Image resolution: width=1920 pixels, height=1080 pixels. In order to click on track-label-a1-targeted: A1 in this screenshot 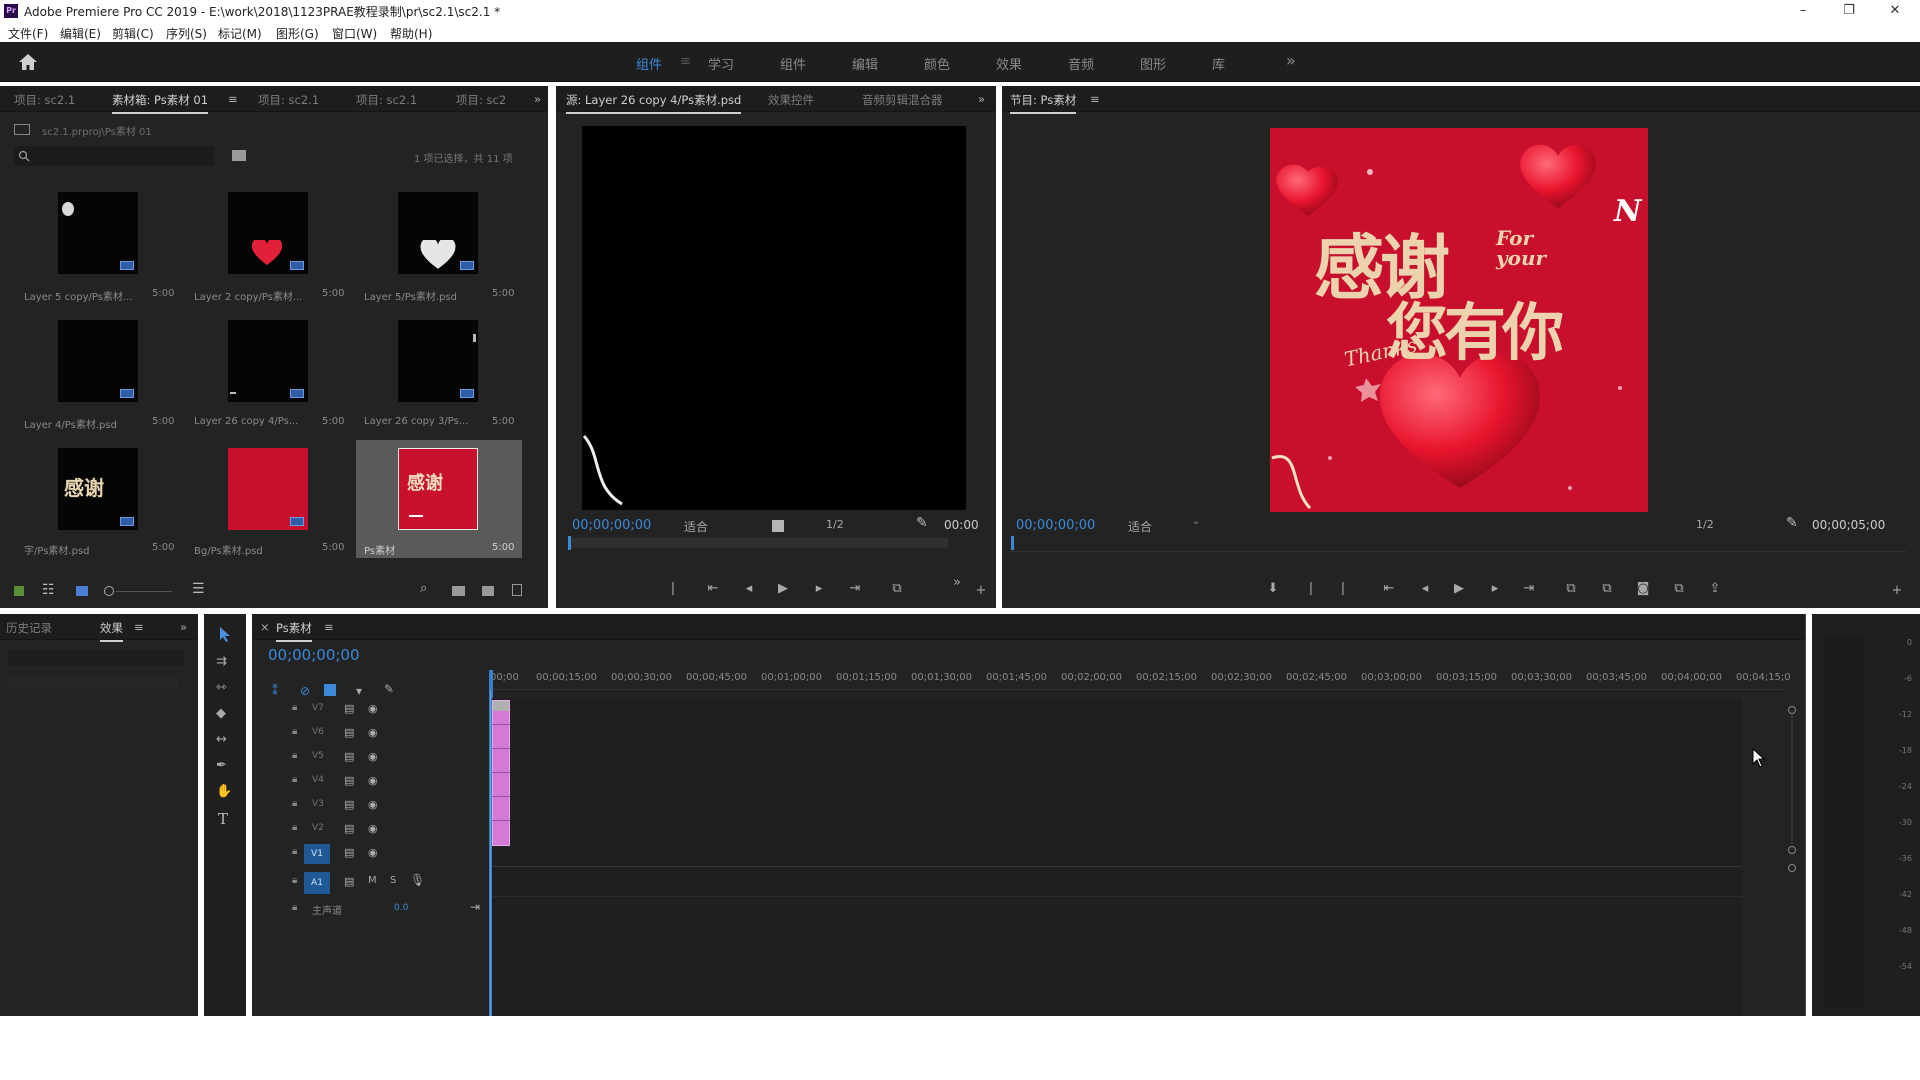, I will do `click(317, 883)`.